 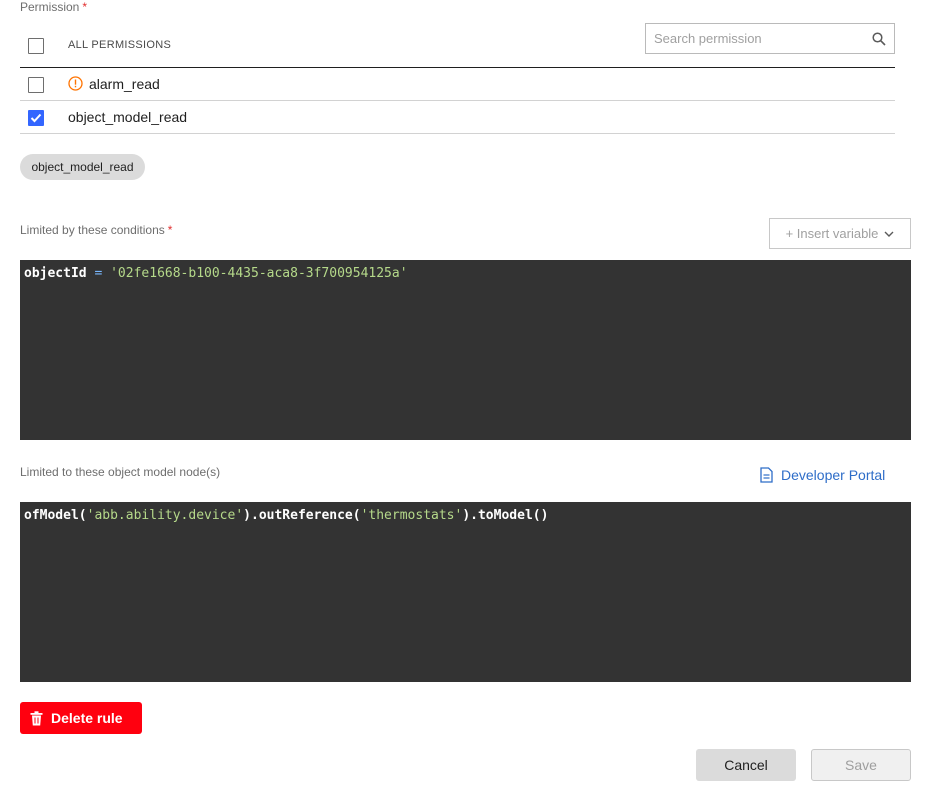 What do you see at coordinates (840, 233) in the screenshot?
I see `insert-variable-dropdown: + Insert variable` at bounding box center [840, 233].